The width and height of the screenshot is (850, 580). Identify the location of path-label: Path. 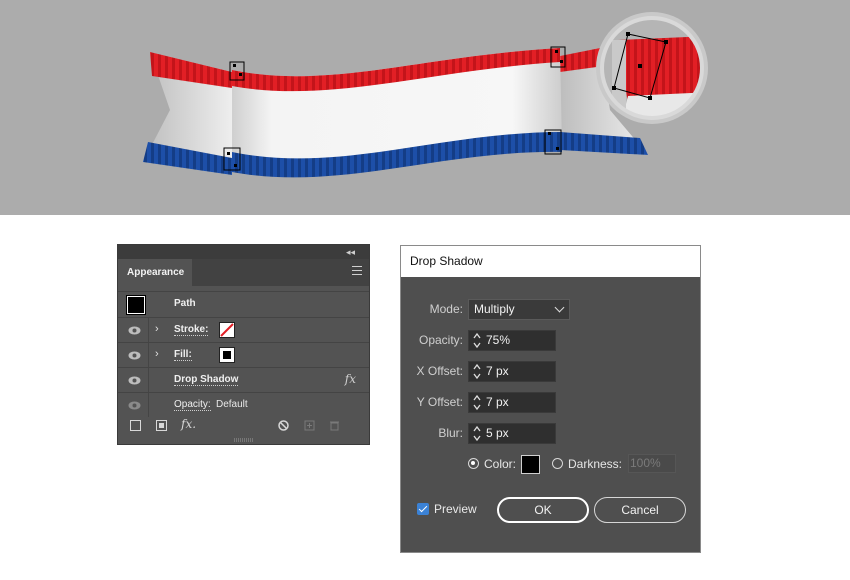
(185, 303).